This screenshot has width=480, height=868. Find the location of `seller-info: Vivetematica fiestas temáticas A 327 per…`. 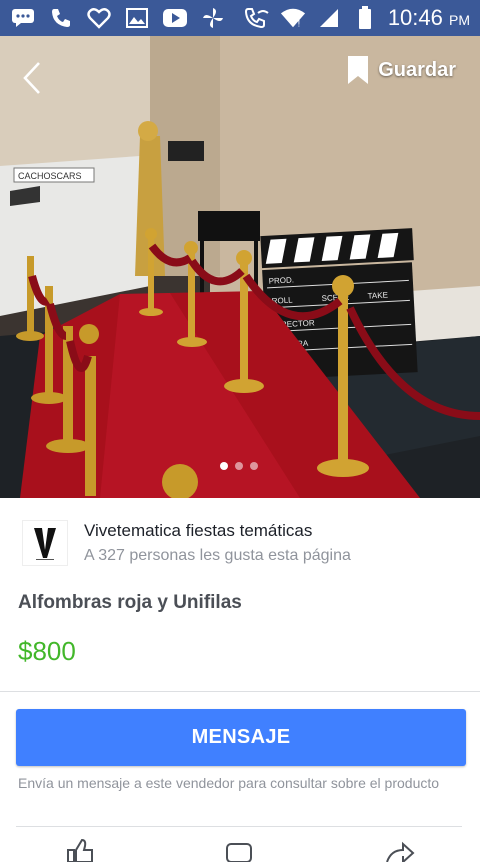

seller-info: Vivetematica fiestas temáticas A 327 per… is located at coordinates (240, 543).